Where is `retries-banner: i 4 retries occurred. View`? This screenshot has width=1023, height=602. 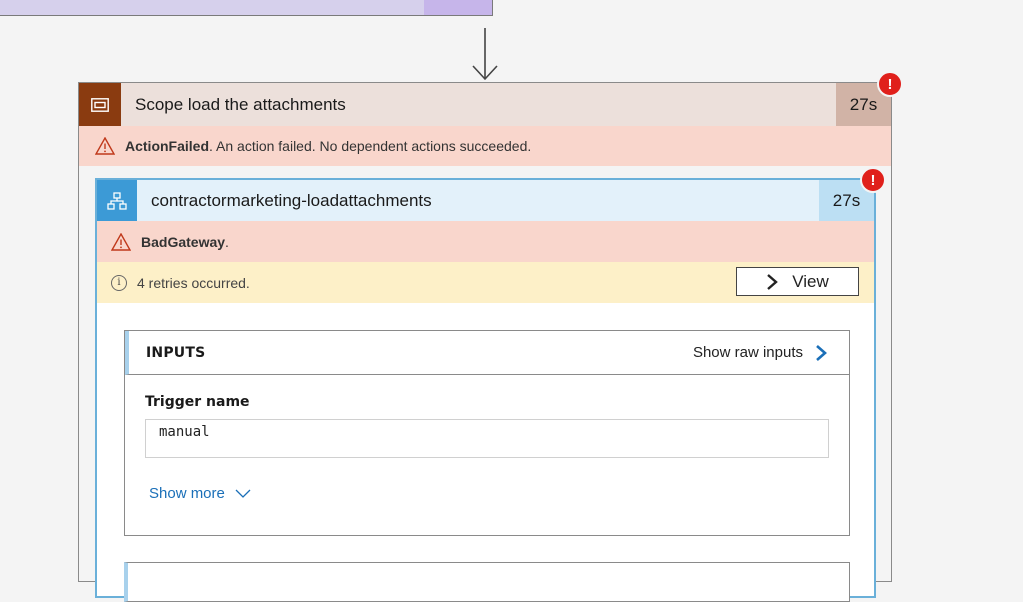 retries-banner: i 4 retries occurred. View is located at coordinates (485, 282).